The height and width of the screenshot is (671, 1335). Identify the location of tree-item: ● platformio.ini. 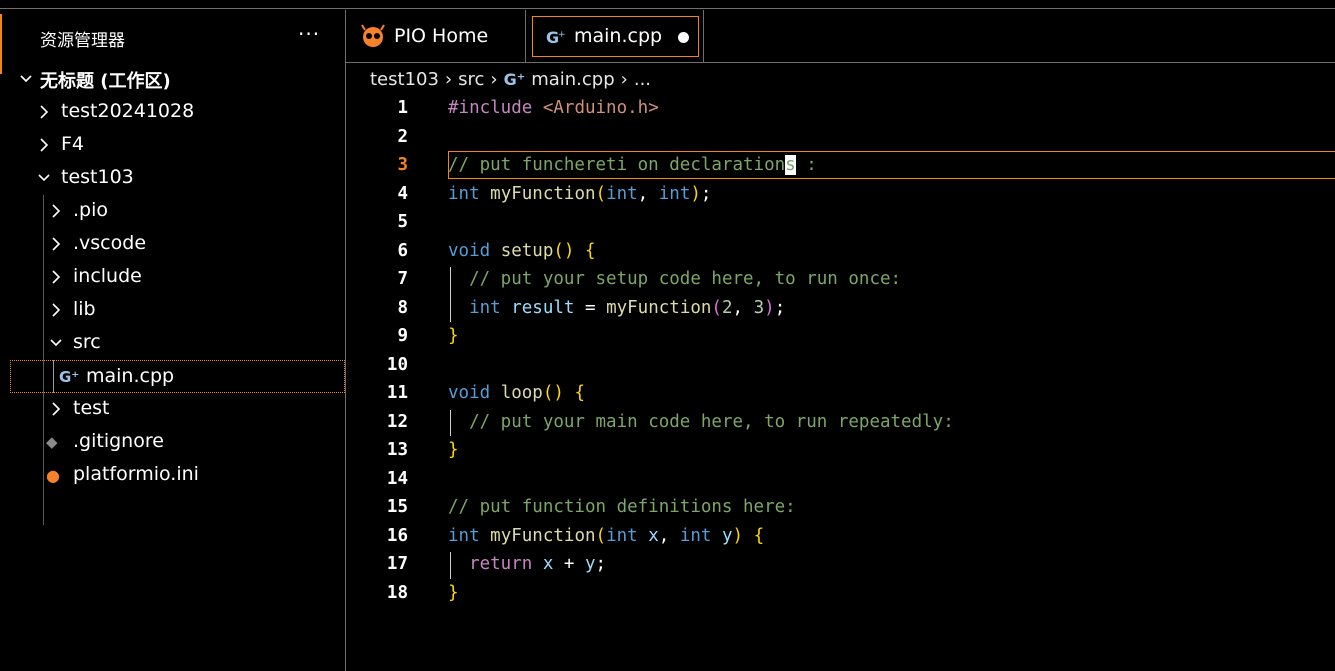
(177, 475).